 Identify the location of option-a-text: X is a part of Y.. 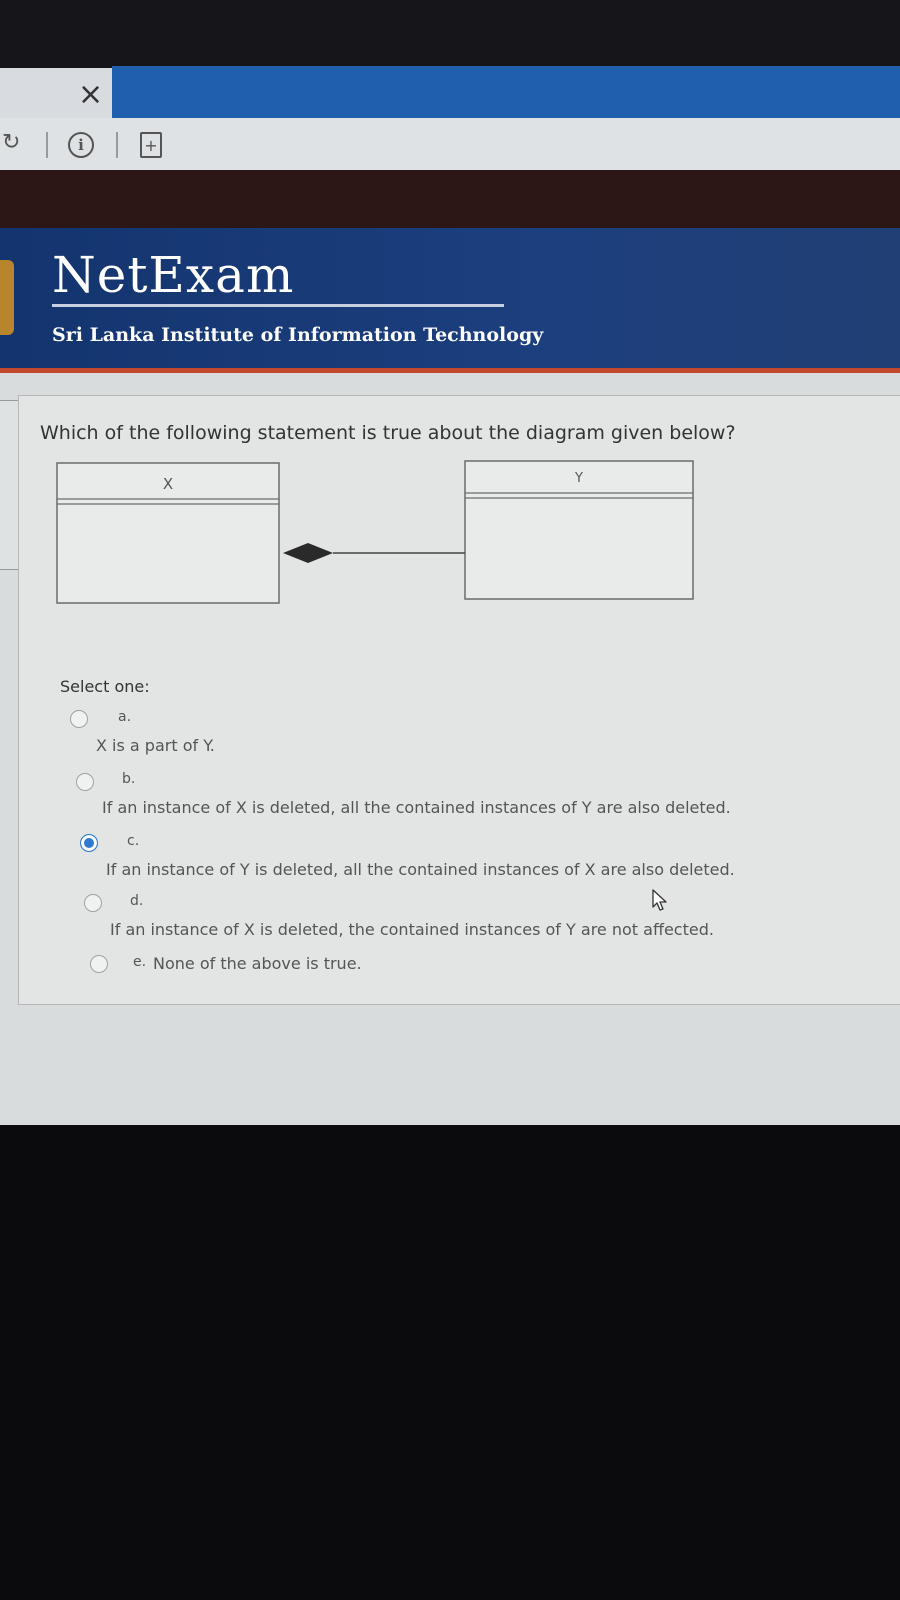
(155, 745).